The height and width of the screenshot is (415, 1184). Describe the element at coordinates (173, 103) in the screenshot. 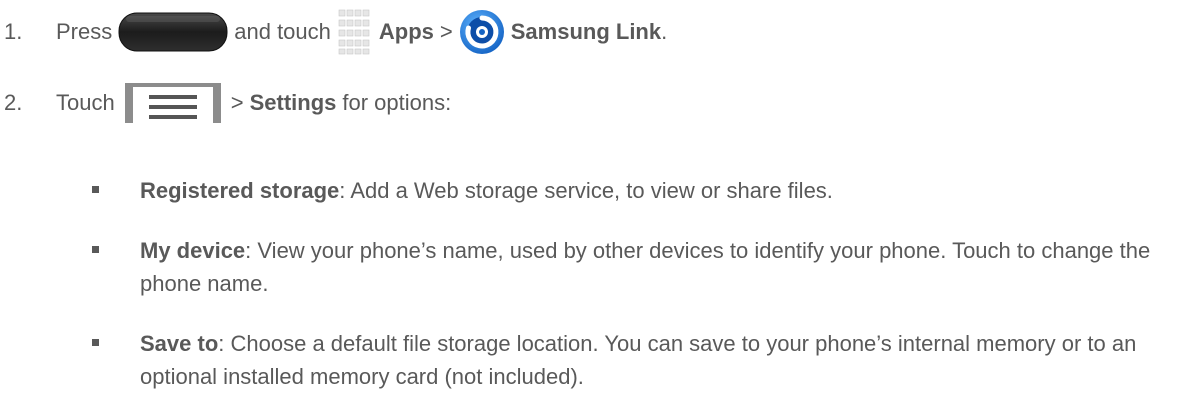

I see `menu-key-icon` at that location.